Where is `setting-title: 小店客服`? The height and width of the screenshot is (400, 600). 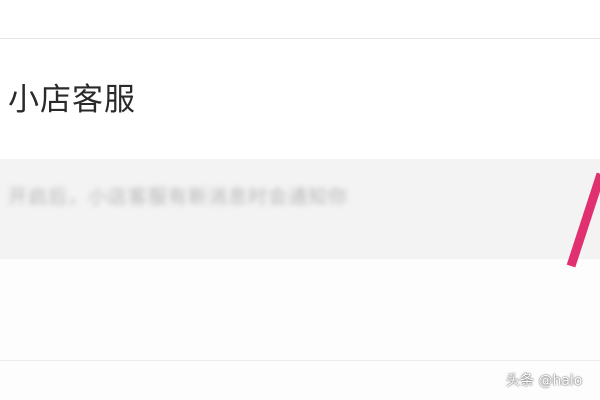
setting-title: 小店客服 is located at coordinates (72, 100).